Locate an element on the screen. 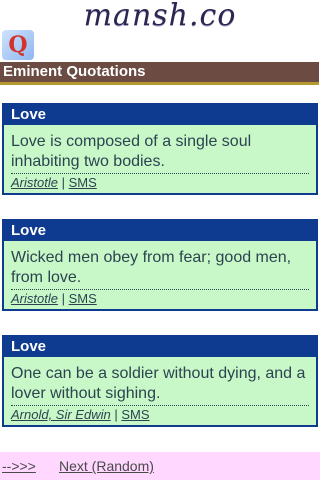 The width and height of the screenshot is (320, 480). logo-text: mansh.co is located at coordinates (160, 16).